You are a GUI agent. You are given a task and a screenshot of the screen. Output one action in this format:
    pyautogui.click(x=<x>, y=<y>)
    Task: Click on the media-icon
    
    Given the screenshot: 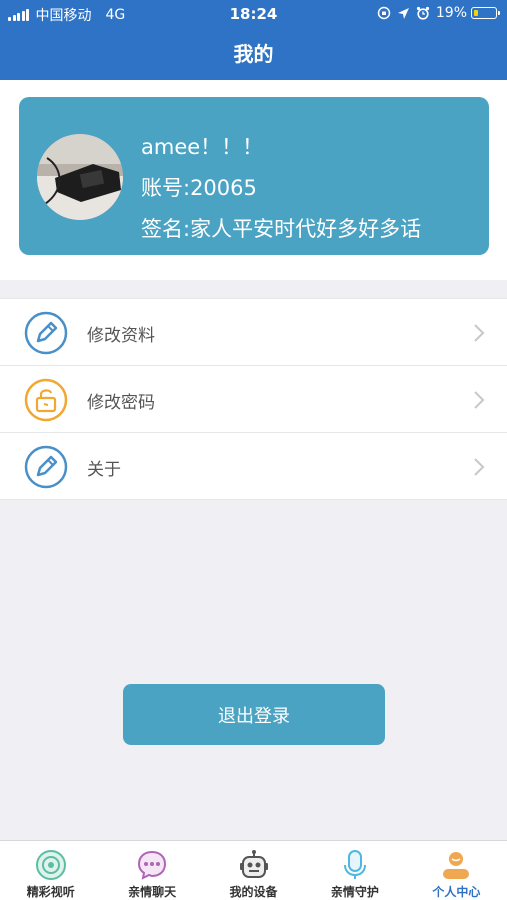 What is the action you would take?
    pyautogui.click(x=50, y=865)
    